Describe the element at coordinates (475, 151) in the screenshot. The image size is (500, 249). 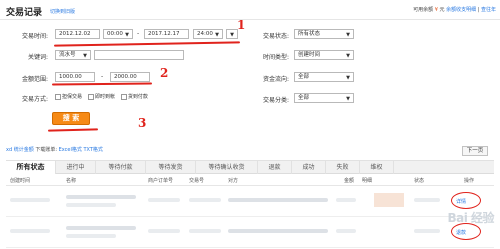
I see `next-page-button: 下一页` at that location.